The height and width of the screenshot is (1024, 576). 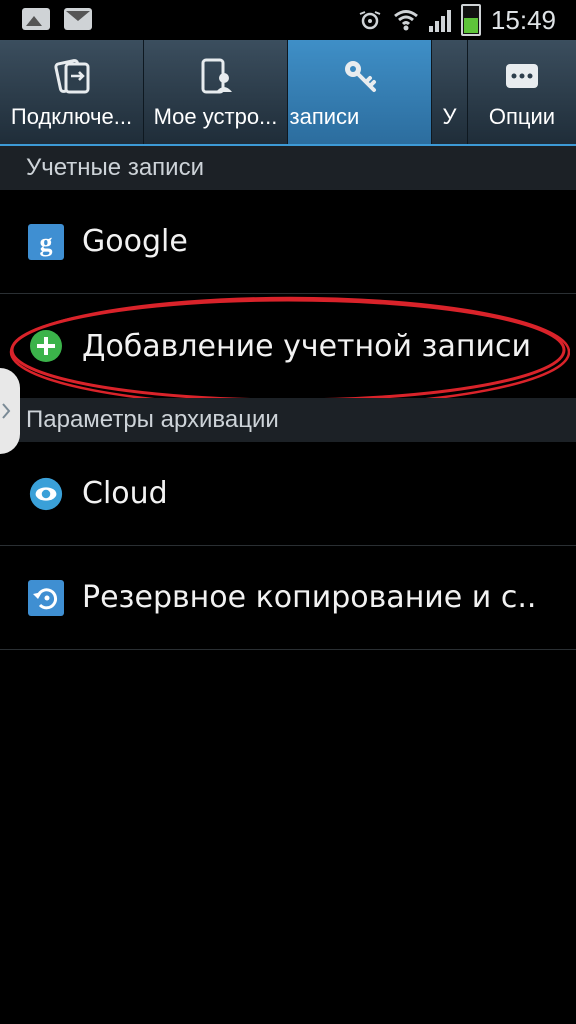 I want to click on more-options-icon, so click(x=522, y=76).